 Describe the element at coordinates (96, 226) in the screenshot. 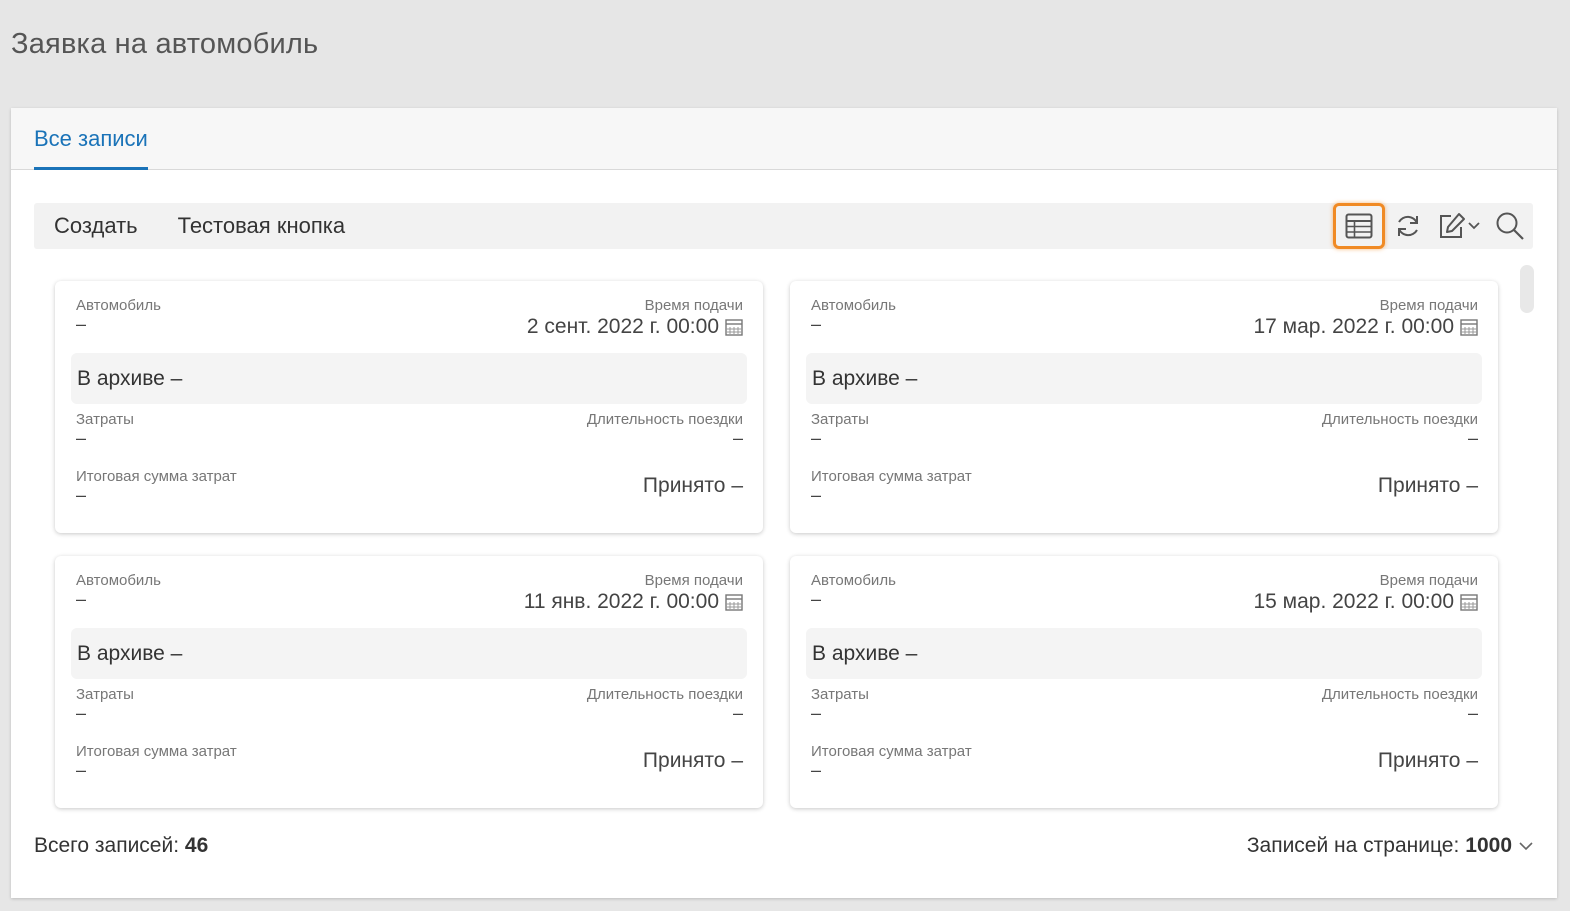

I see `create-button: Создать` at that location.